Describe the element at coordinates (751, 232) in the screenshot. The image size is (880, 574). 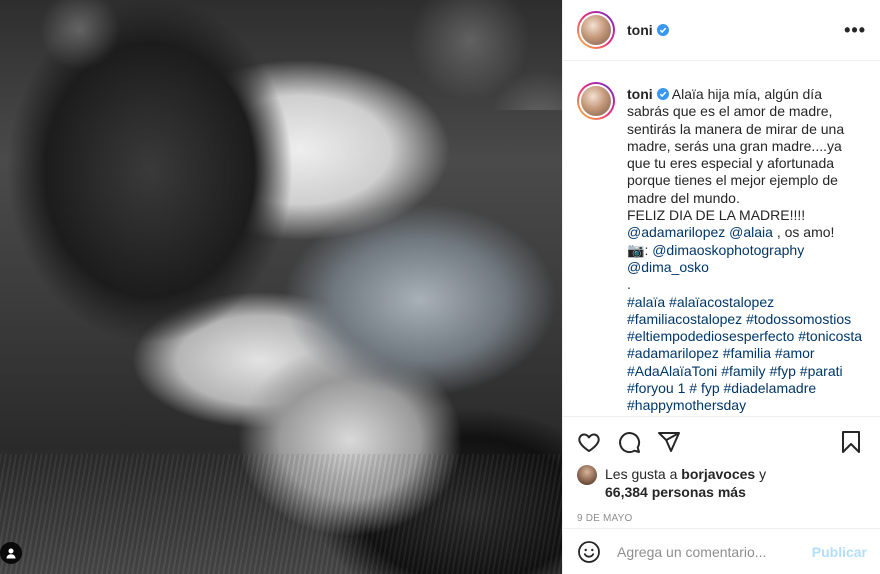
I see `mention-link: @alaia` at that location.